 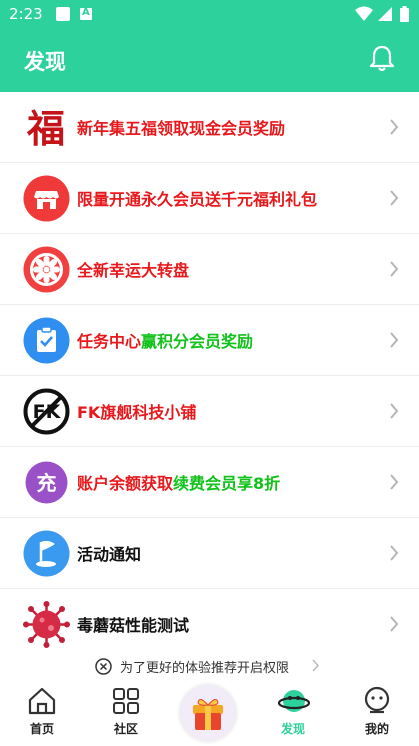 What do you see at coordinates (46, 269) in the screenshot?
I see `wheel-icon` at bounding box center [46, 269].